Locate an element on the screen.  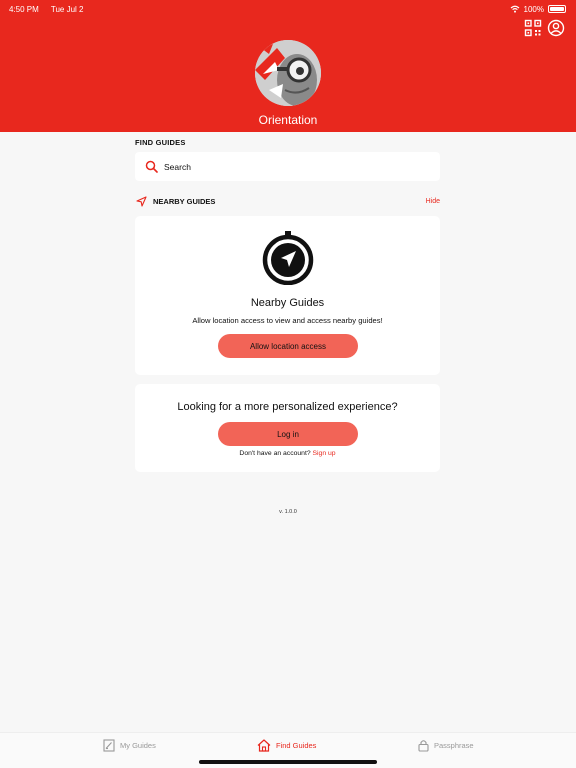
search-input is located at coordinates (294, 166).